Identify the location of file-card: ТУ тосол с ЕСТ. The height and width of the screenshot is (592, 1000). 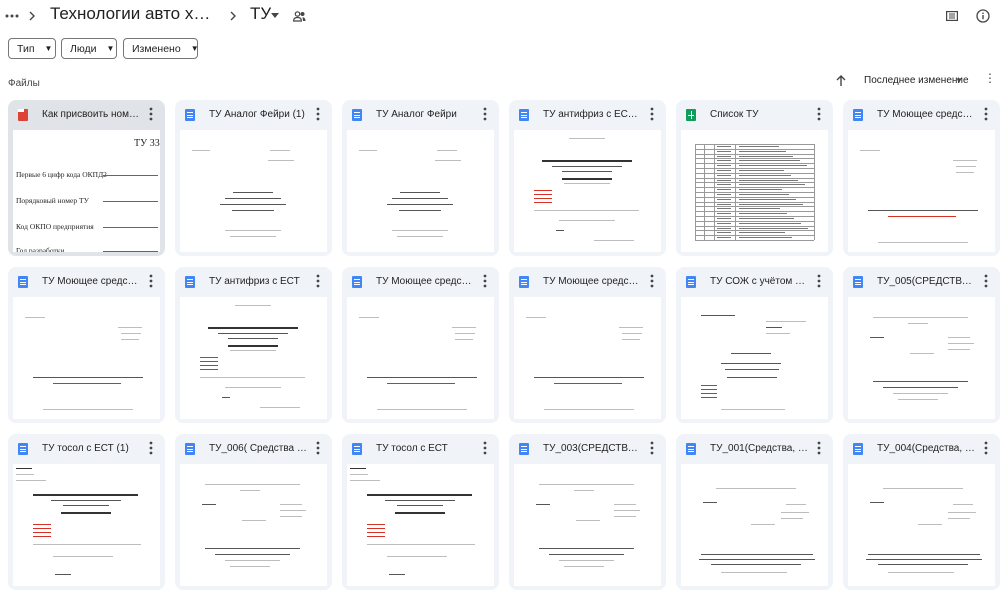
(420, 512).